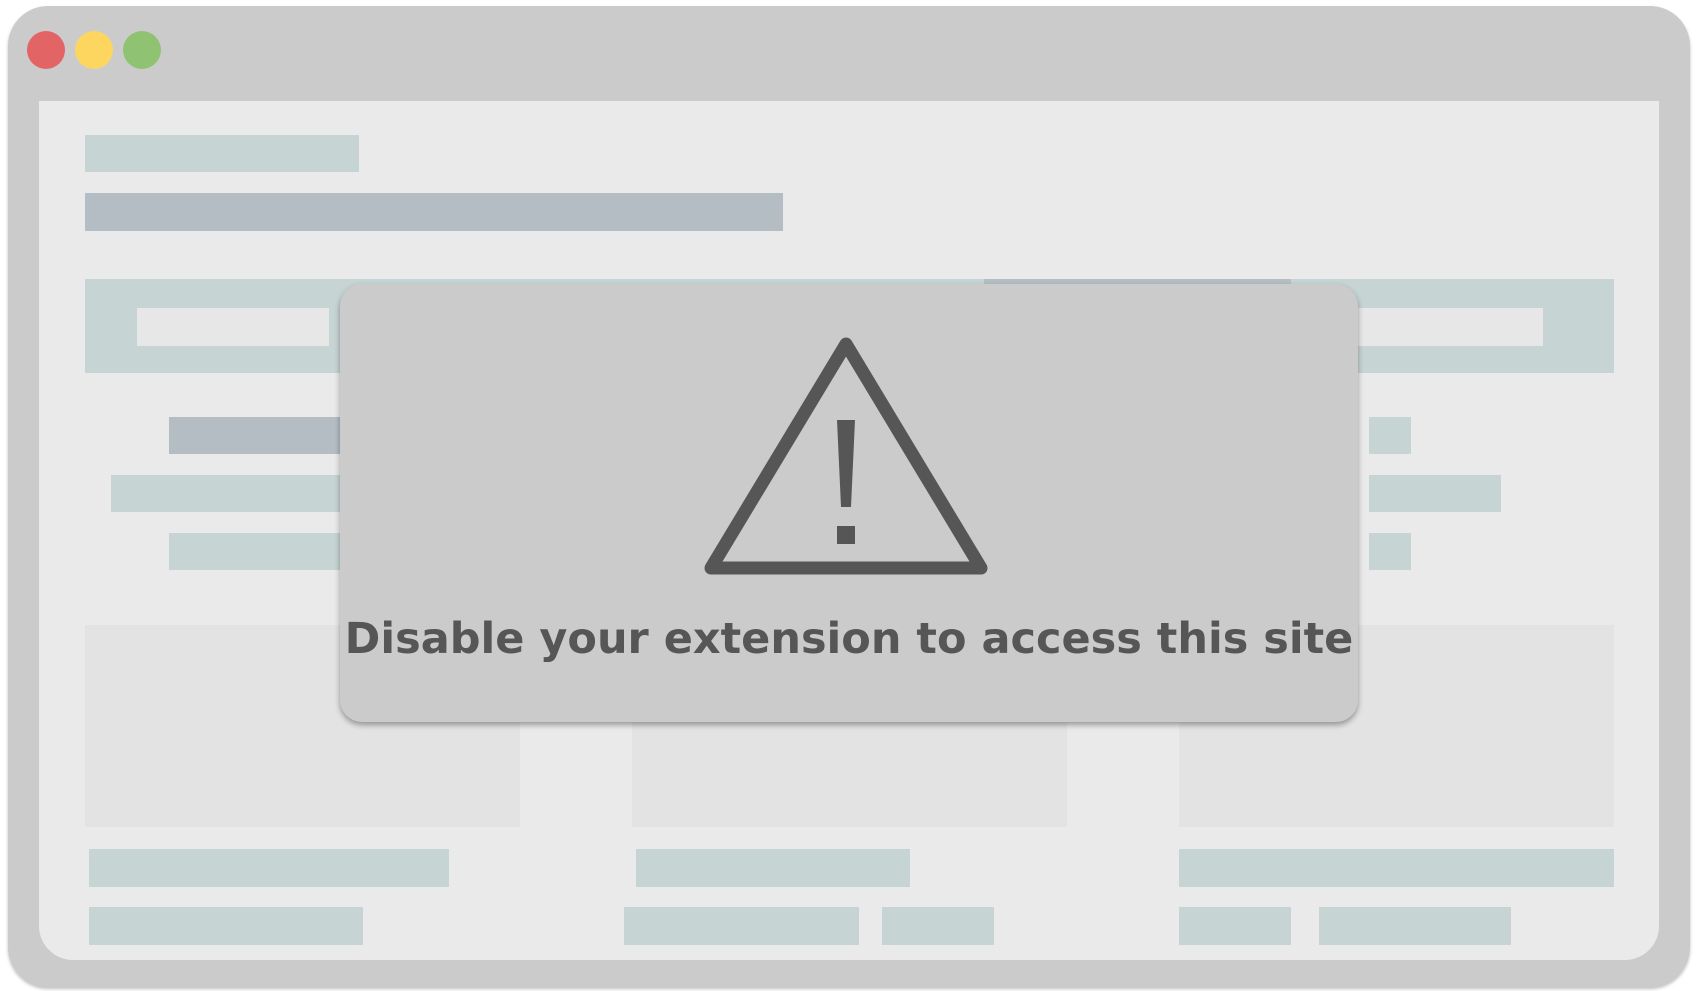  What do you see at coordinates (142, 50) in the screenshot?
I see `maximize-window-button` at bounding box center [142, 50].